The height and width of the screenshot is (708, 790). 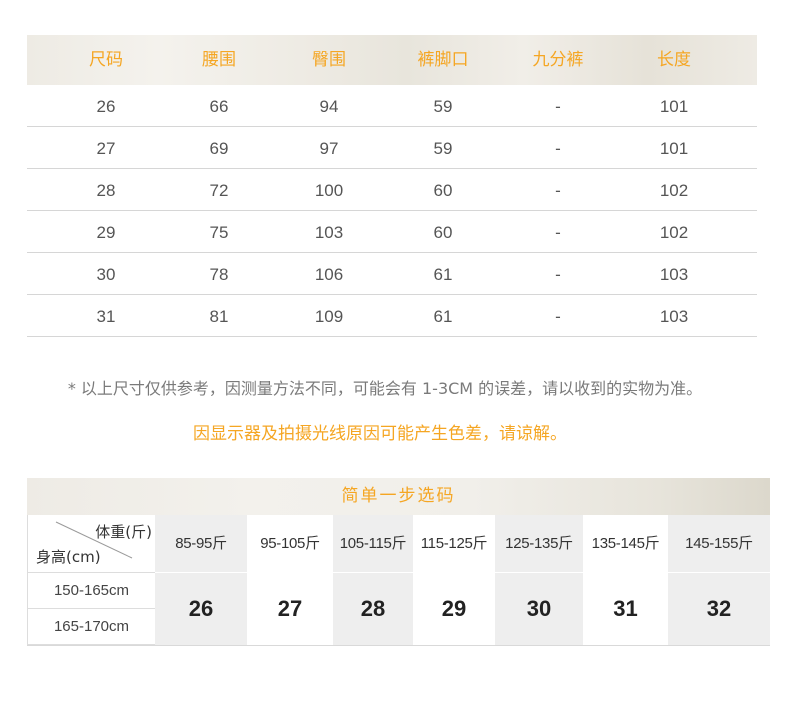 What do you see at coordinates (392, 60) in the screenshot?
I see `size-chart-header: 尺码 腰围 臀围 裤脚口 九分裤 长度` at bounding box center [392, 60].